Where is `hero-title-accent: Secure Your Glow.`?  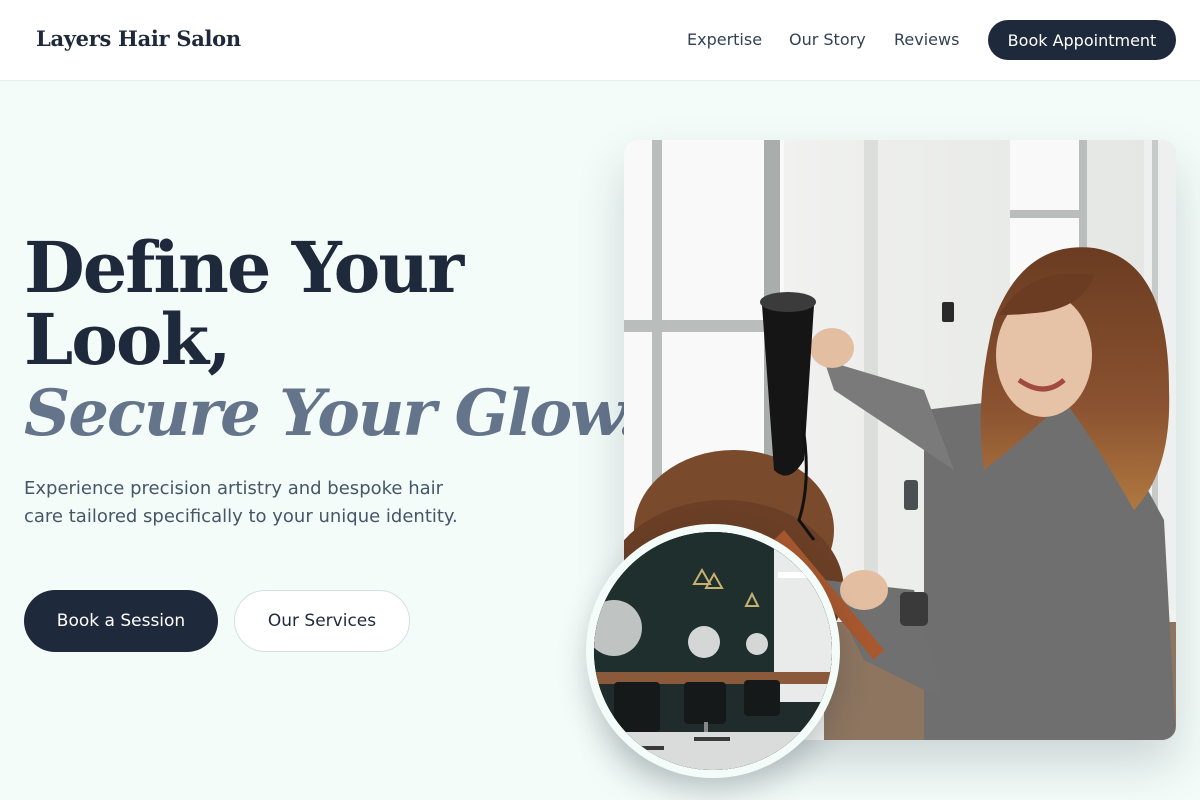 hero-title-accent: Secure Your Glow. is located at coordinates (331, 413).